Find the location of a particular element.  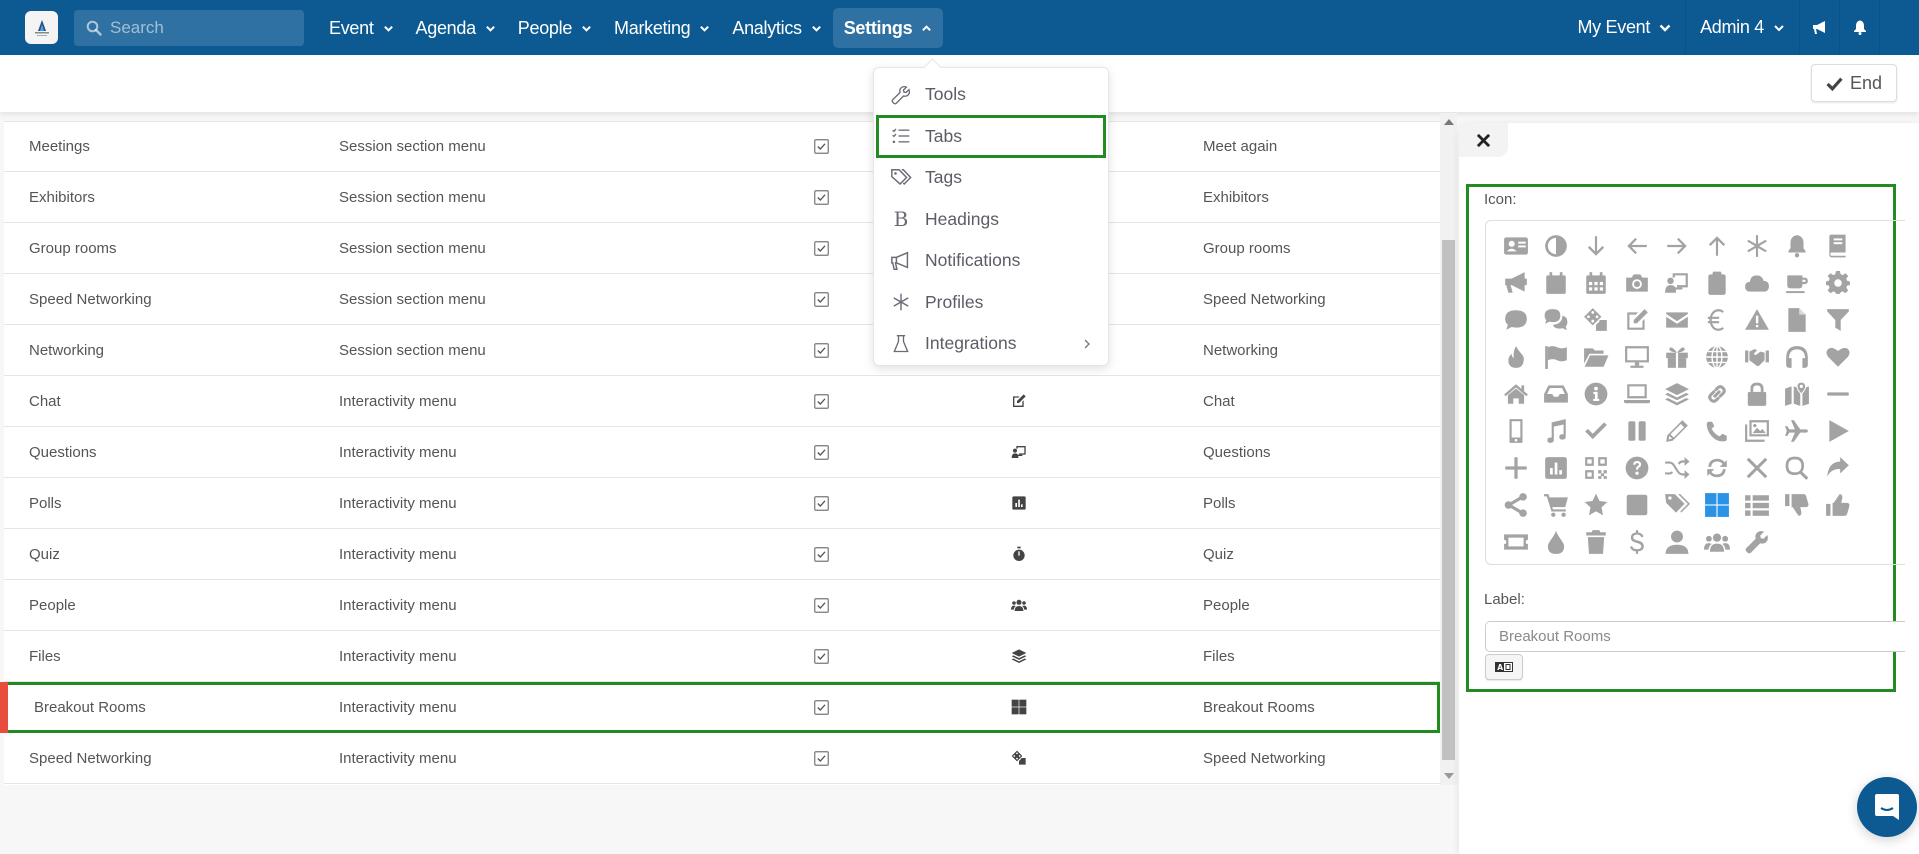

clipboard-icon is located at coordinates (1717, 283).